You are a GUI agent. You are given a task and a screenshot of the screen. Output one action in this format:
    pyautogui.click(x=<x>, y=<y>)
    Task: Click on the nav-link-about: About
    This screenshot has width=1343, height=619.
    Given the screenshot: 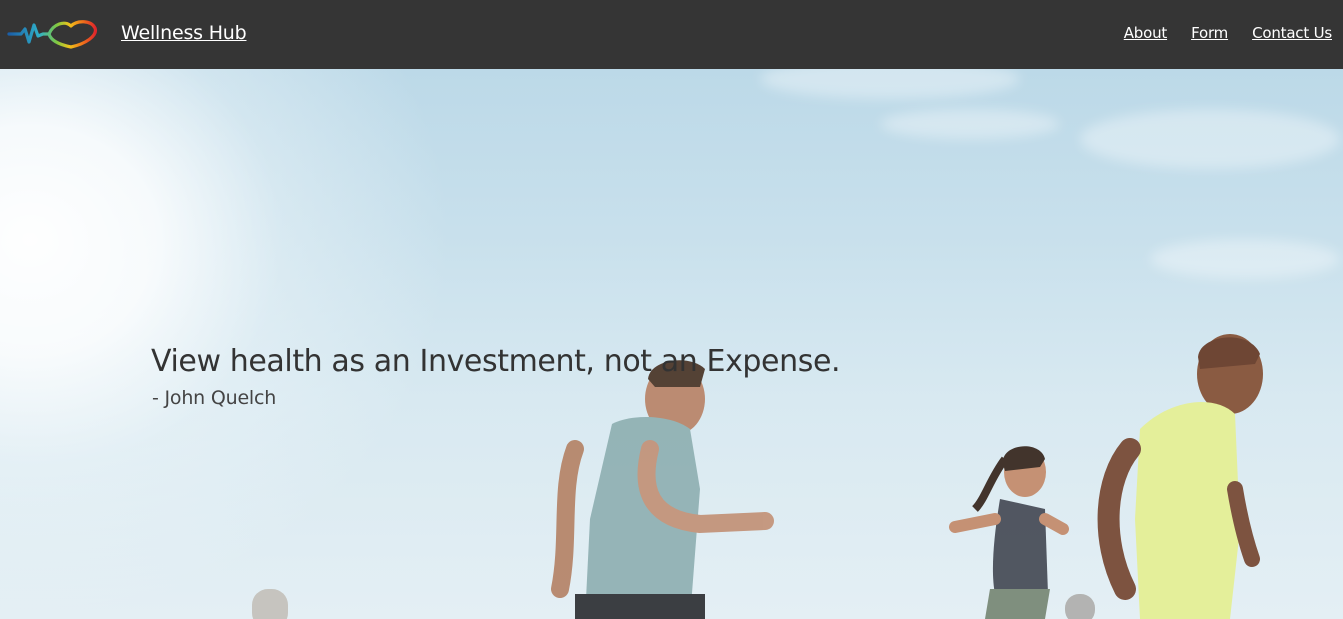 What is the action you would take?
    pyautogui.click(x=1146, y=33)
    